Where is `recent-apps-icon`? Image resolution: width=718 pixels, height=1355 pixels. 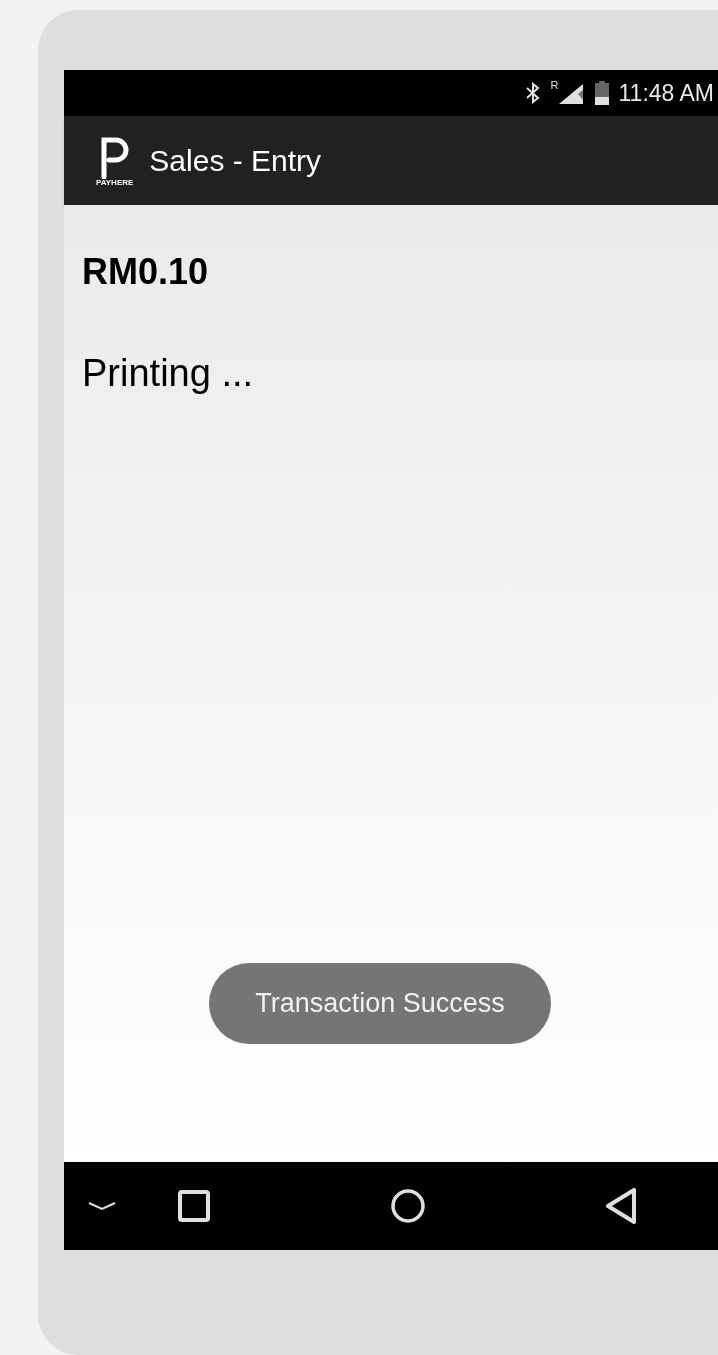 recent-apps-icon is located at coordinates (194, 1206).